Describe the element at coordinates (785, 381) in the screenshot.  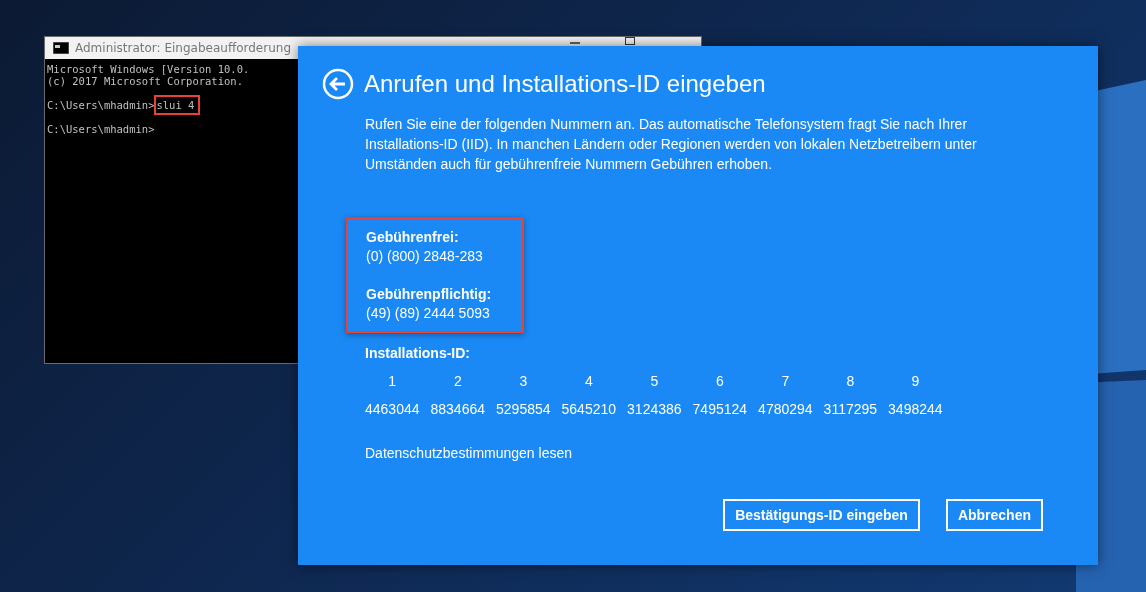
I see `group-number: 7` at that location.